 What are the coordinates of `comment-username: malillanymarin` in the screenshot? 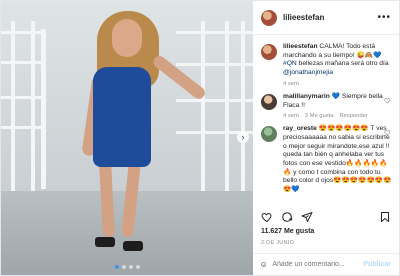 It's located at (306, 96).